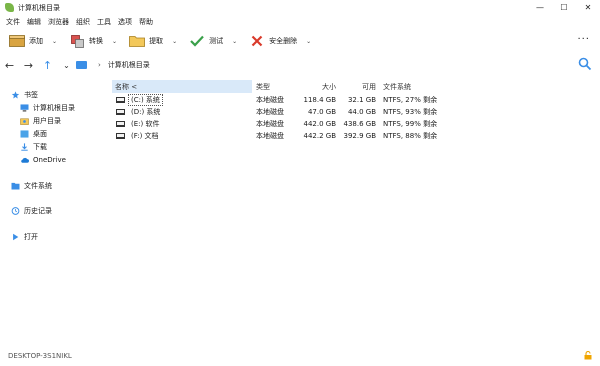 The width and height of the screenshot is (600, 366). I want to click on column-header-name-label: 名称 <, so click(126, 86).